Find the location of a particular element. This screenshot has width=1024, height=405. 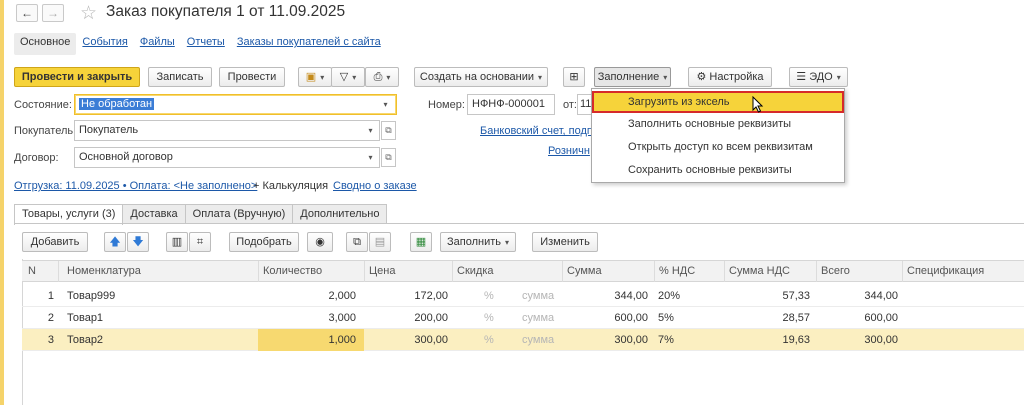

excel-button: ▦ is located at coordinates (421, 242).